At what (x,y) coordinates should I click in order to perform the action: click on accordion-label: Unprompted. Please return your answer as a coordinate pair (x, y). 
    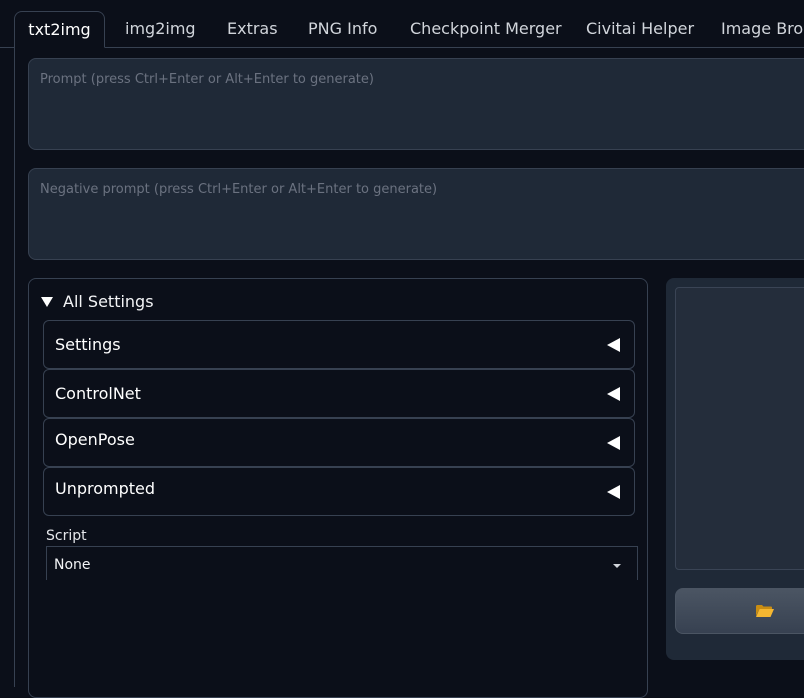
    Looking at the image, I should click on (105, 488).